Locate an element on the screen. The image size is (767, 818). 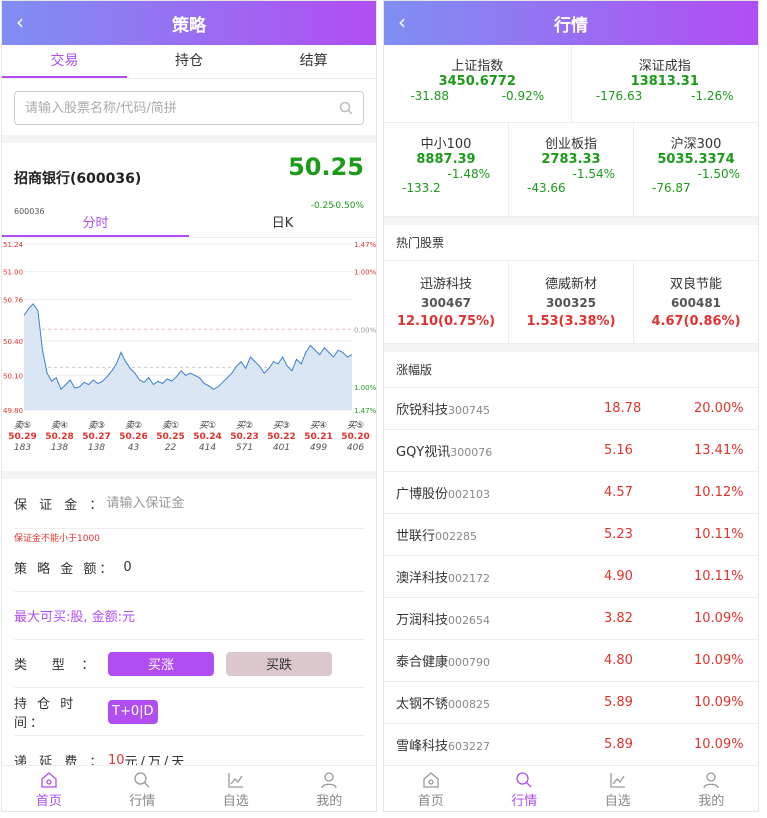
index-card: 创业板指 2783.33 -1.54% -43.66 is located at coordinates (571, 169).